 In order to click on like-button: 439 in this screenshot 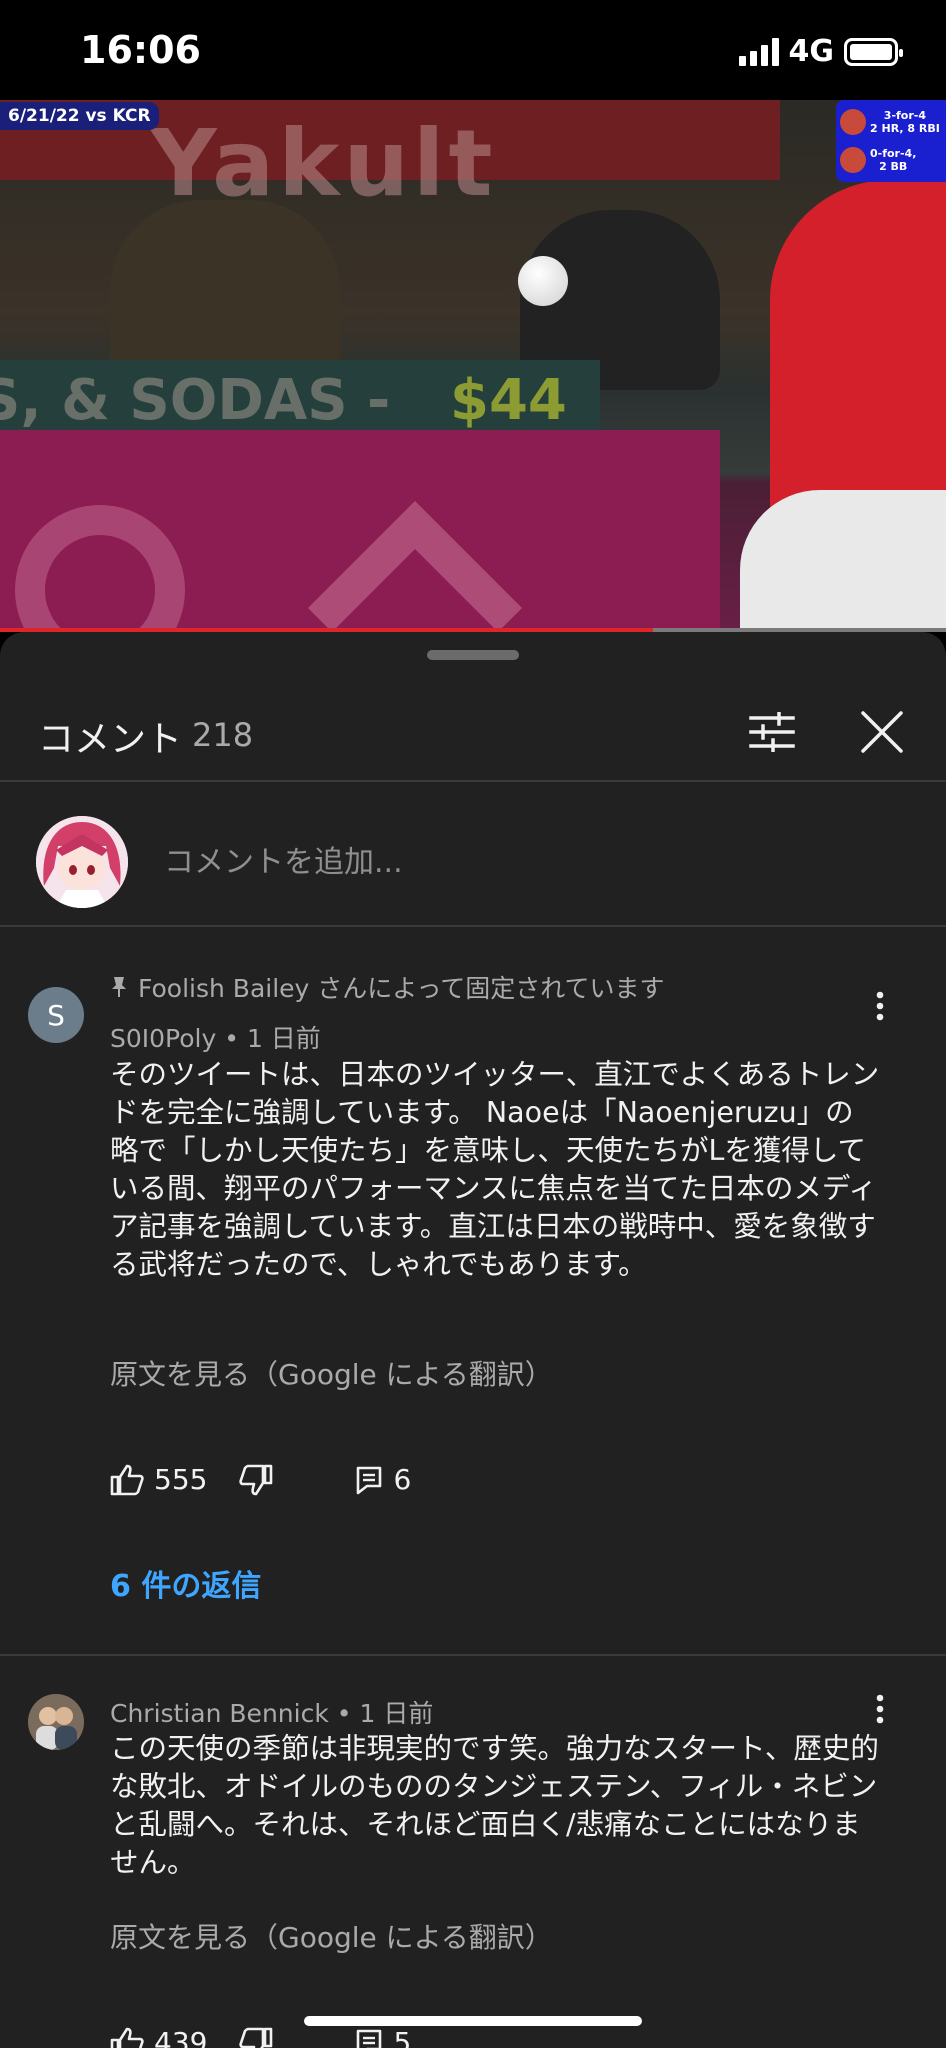, I will do `click(158, 2037)`.